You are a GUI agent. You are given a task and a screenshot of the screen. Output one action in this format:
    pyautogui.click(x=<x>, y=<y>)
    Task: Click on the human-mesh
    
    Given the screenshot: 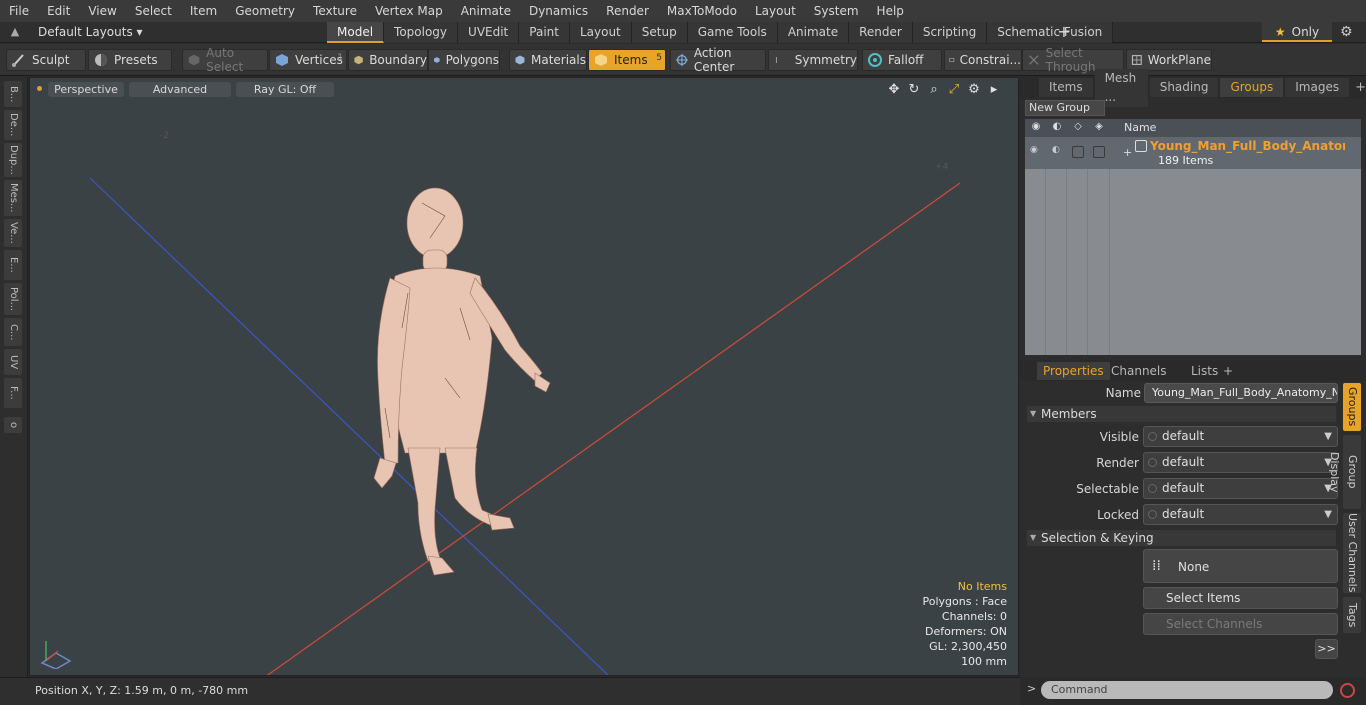 What is the action you would take?
    pyautogui.click(x=462, y=381)
    